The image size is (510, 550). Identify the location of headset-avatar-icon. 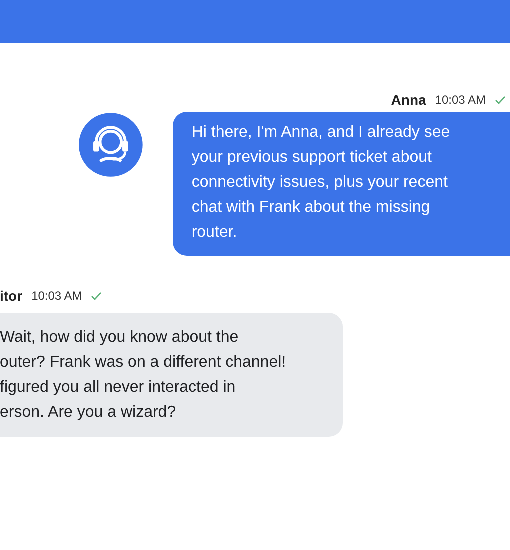
(111, 145).